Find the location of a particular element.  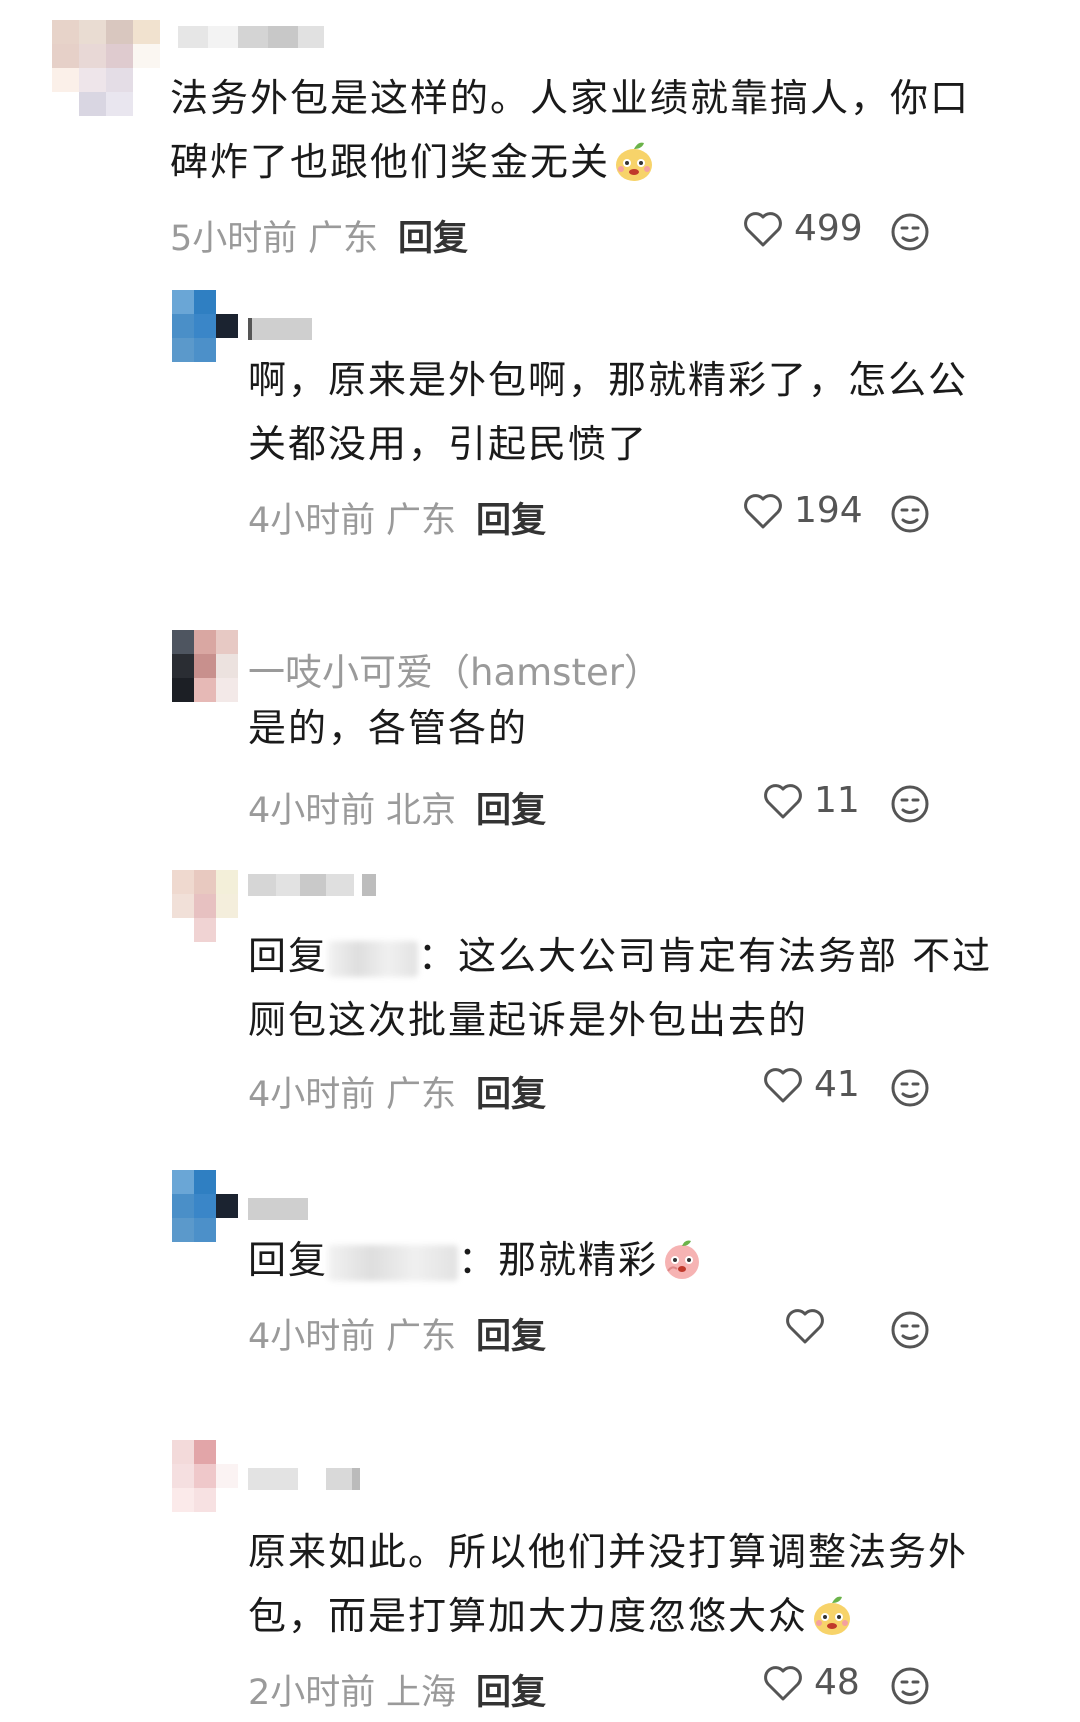

comment-line: 啊，原来是外包啊，那就精彩了，怎么公 is located at coordinates (608, 380).